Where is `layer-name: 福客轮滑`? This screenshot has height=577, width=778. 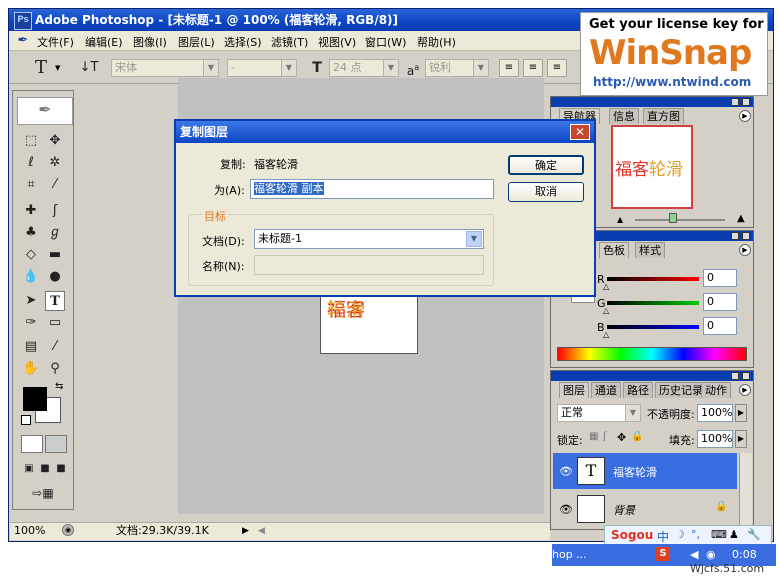 layer-name: 福客轮滑 is located at coordinates (635, 472).